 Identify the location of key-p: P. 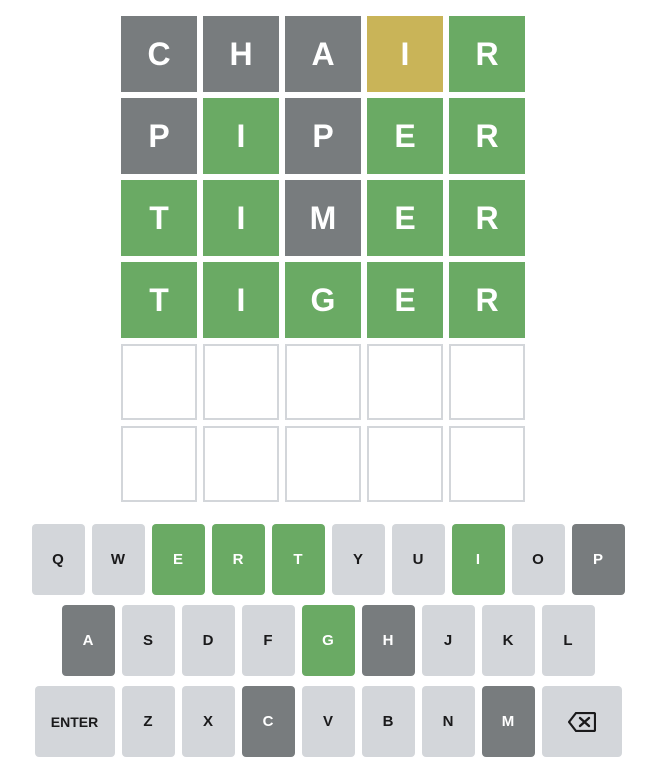
(598, 559).